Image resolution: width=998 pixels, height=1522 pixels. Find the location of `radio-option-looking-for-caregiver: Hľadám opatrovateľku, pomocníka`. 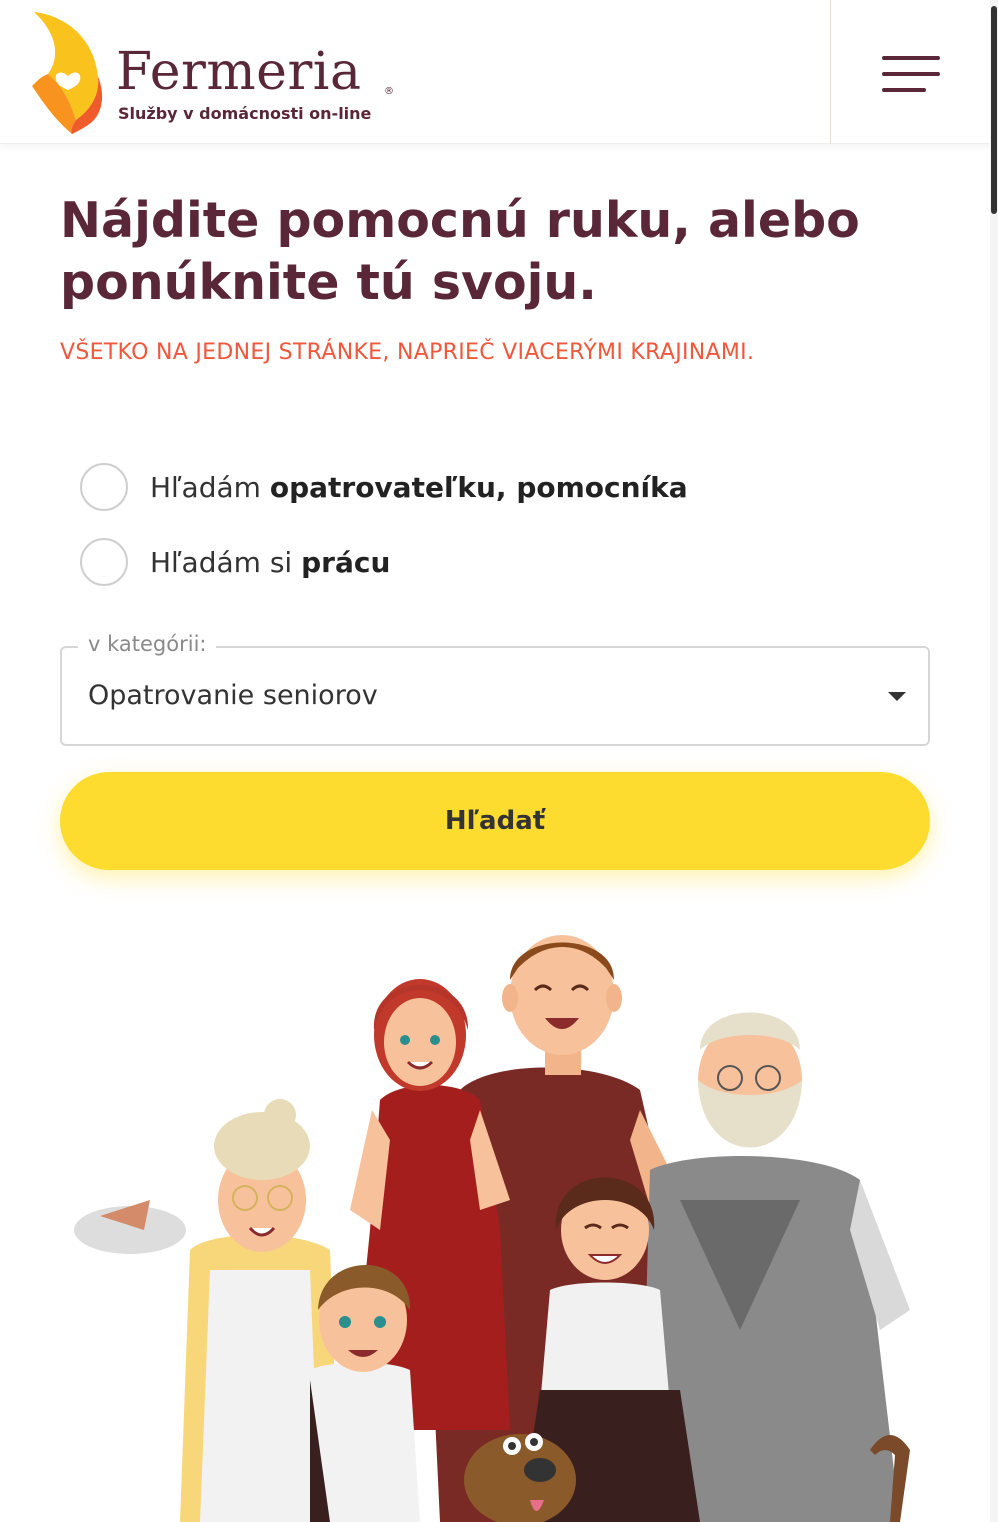

radio-option-looking-for-caregiver: Hľadám opatrovateľku, pomocníka is located at coordinates (384, 487).